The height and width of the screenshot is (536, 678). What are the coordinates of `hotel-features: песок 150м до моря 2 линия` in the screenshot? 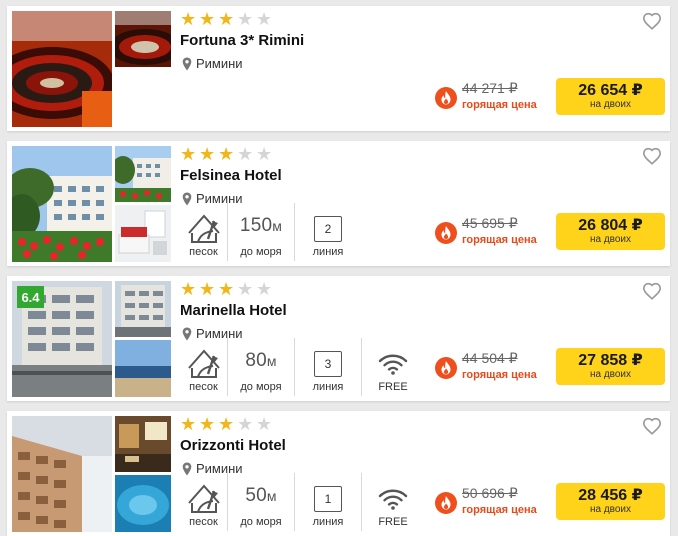 It's located at (270, 232).